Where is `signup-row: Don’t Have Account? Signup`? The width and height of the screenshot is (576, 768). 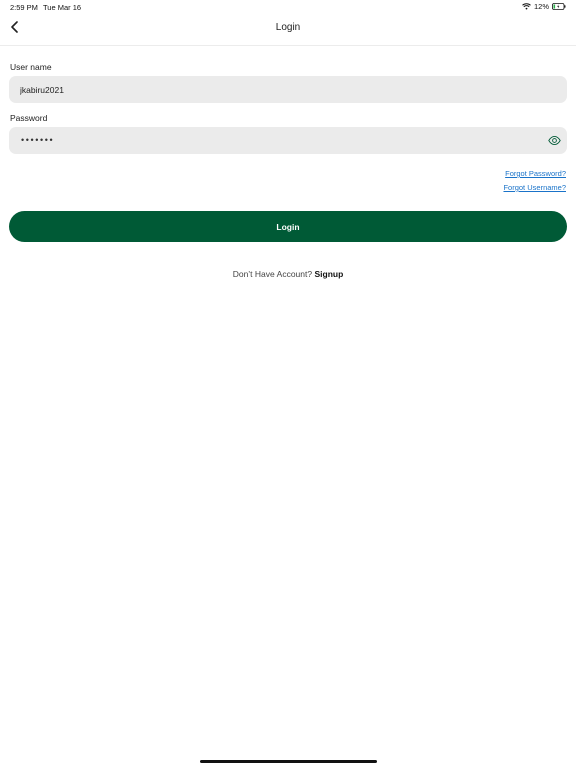
signup-row: Don’t Have Account? Signup is located at coordinates (288, 274).